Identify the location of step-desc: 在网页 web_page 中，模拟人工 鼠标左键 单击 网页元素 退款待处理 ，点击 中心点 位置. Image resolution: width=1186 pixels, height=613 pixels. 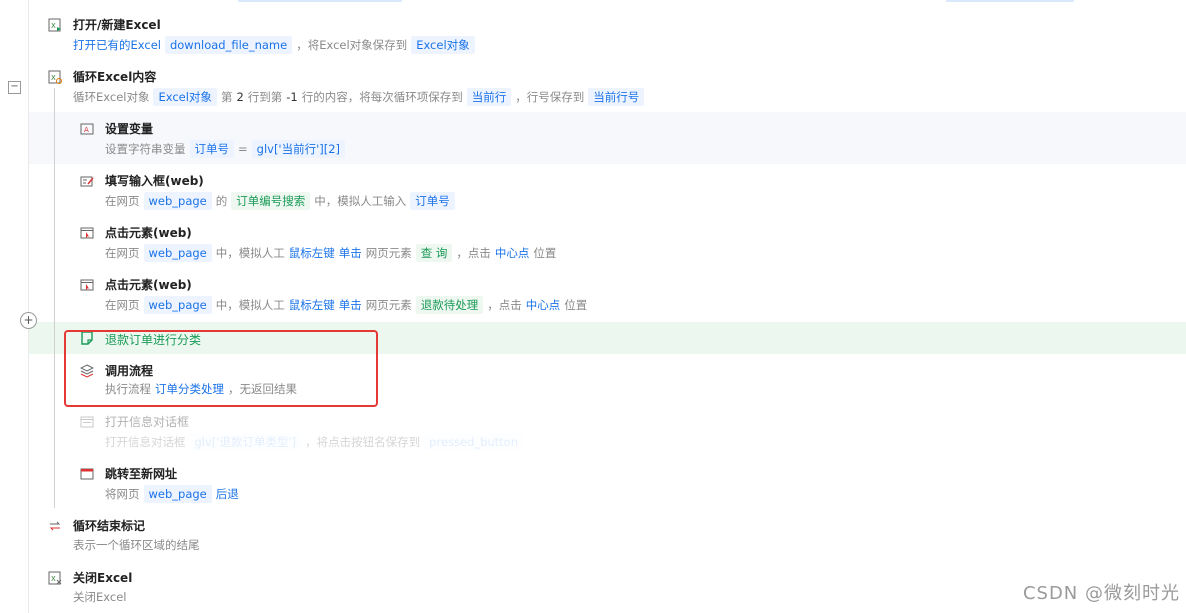
(348, 305).